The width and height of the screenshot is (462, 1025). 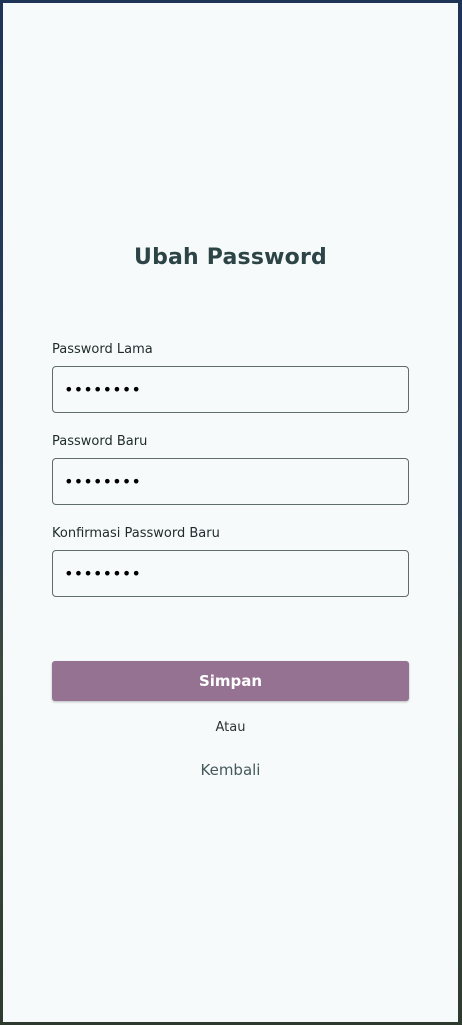 What do you see at coordinates (230, 257) in the screenshot?
I see `page-title: Ubah Password` at bounding box center [230, 257].